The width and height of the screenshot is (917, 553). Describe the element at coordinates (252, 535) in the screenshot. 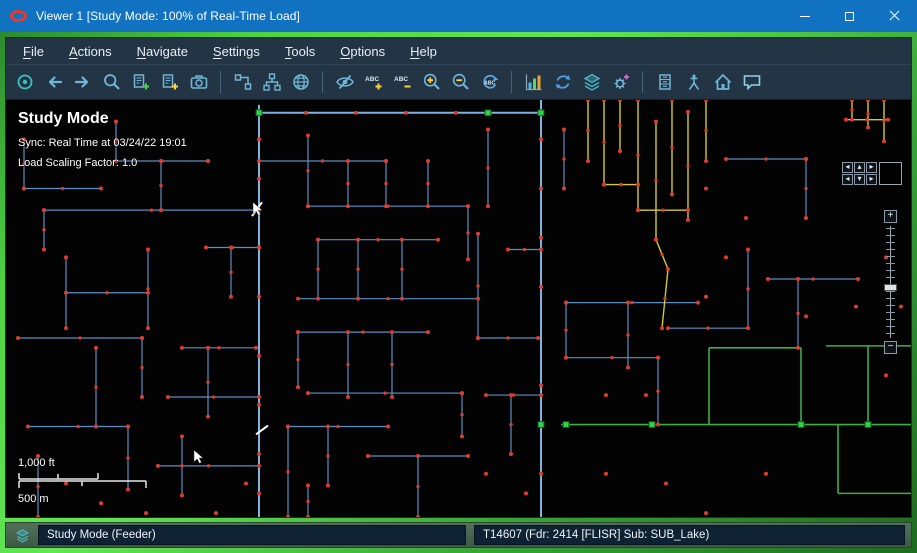

I see `status-mode-field: Study Mode (Feeder)` at that location.